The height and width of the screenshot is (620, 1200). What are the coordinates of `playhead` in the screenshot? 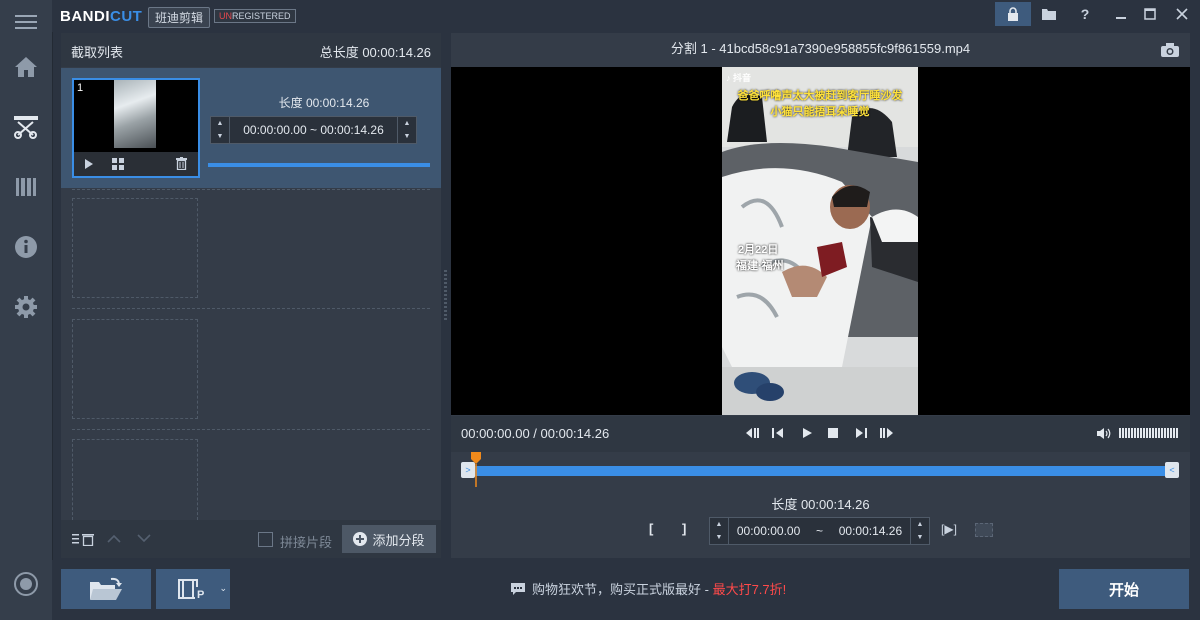 It's located at (476, 470).